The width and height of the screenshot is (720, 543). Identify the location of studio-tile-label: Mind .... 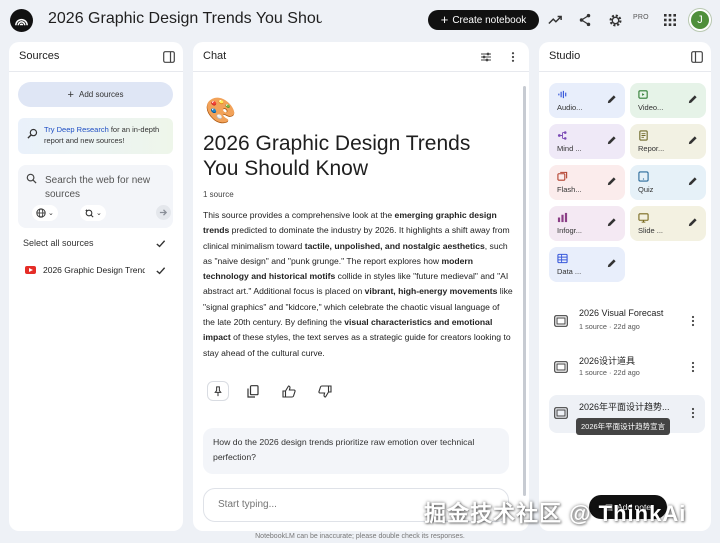
(569, 148).